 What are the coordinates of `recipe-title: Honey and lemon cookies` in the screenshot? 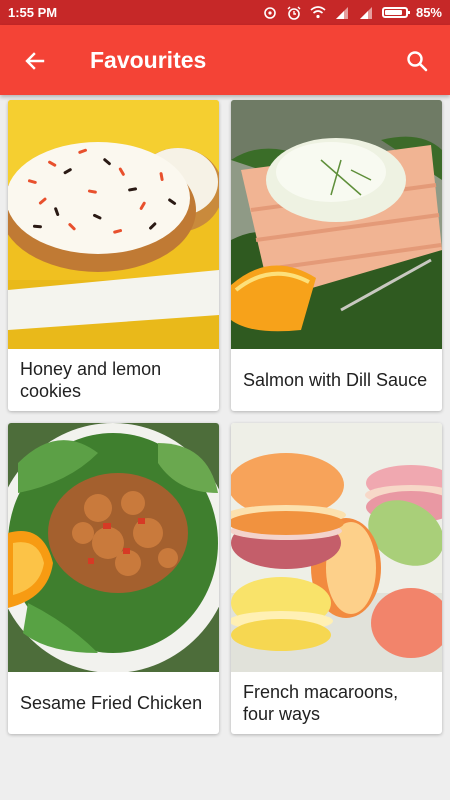 It's located at (91, 380).